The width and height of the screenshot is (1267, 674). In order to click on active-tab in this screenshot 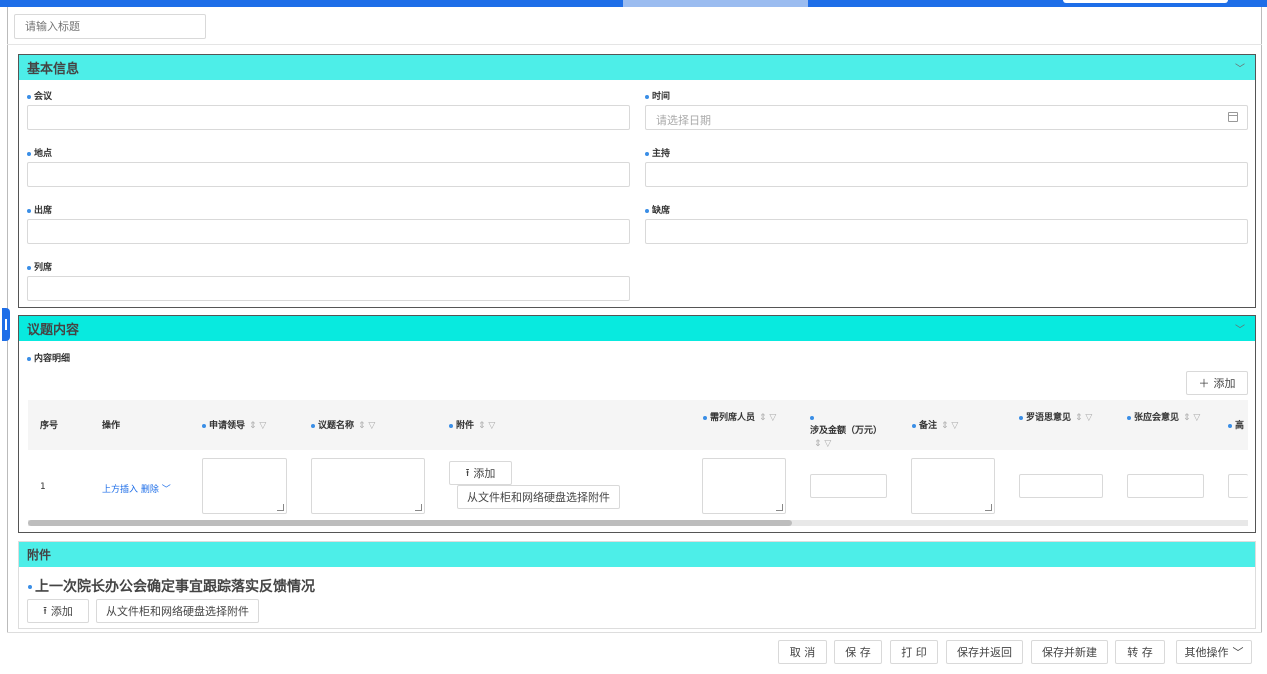, I will do `click(715, 3)`.